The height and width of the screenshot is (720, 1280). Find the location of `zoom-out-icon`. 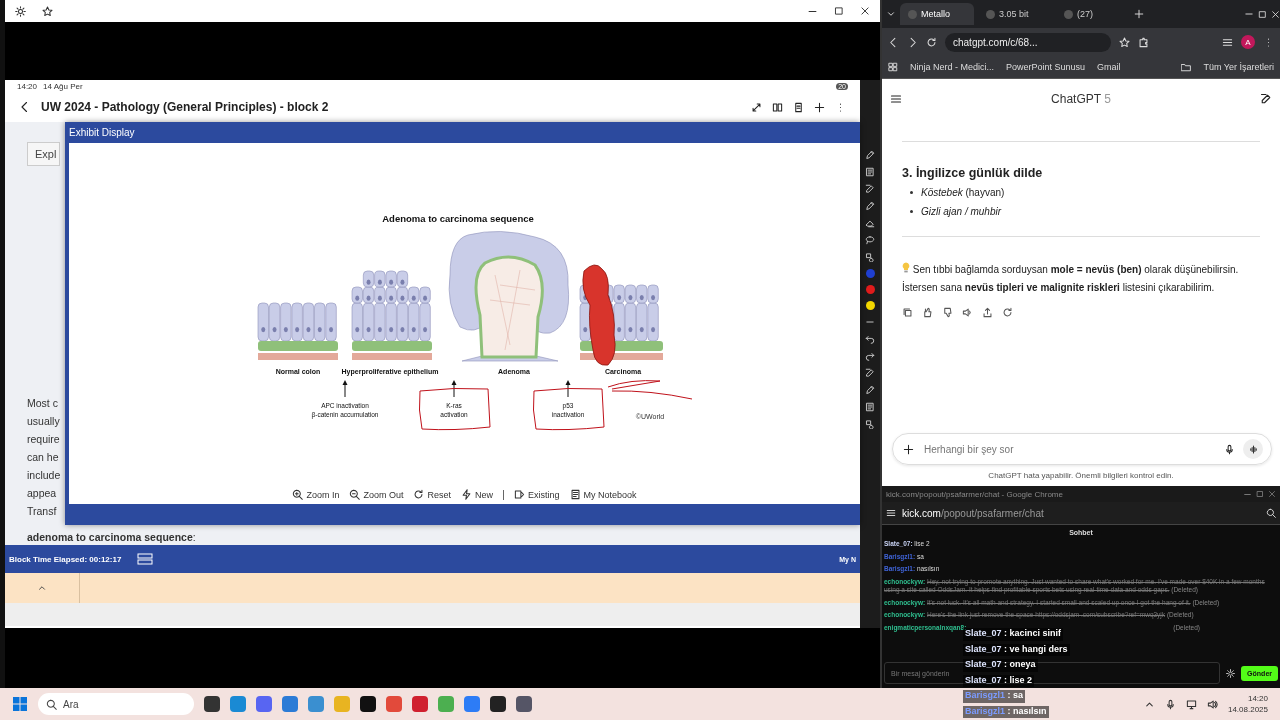

zoom-out-icon is located at coordinates (355, 494).